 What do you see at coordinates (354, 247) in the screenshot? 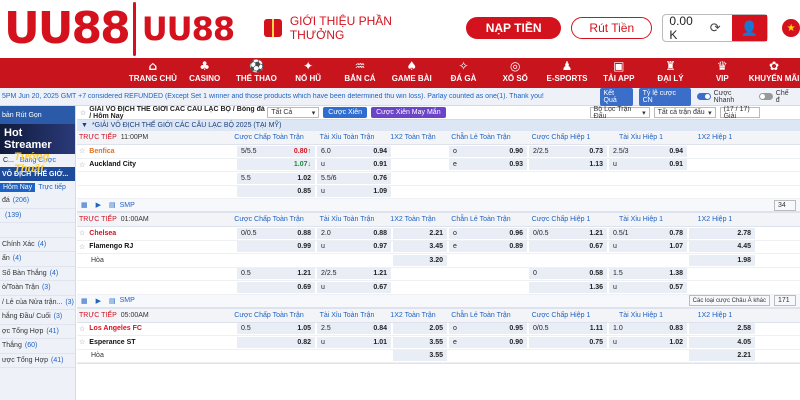
I see `odds-cell: u 0.97` at bounding box center [354, 247].